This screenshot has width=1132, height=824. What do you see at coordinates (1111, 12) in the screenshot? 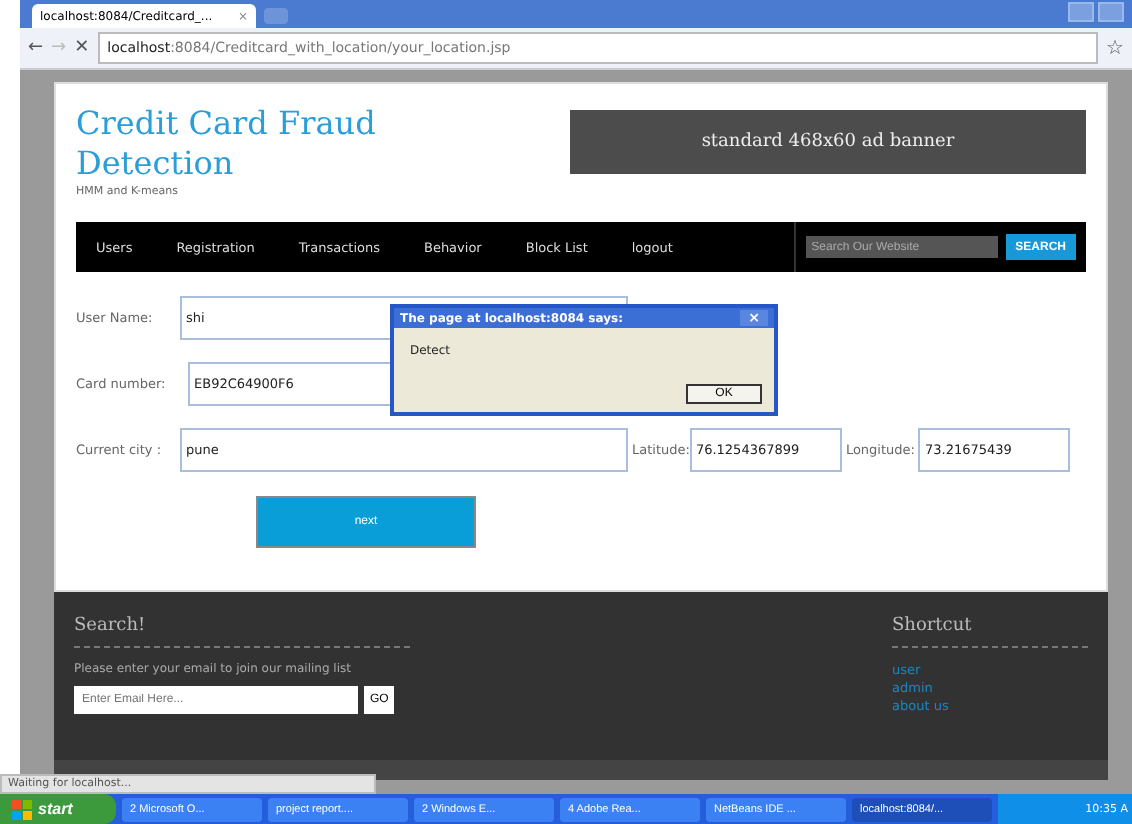
I see `restore-icon` at bounding box center [1111, 12].